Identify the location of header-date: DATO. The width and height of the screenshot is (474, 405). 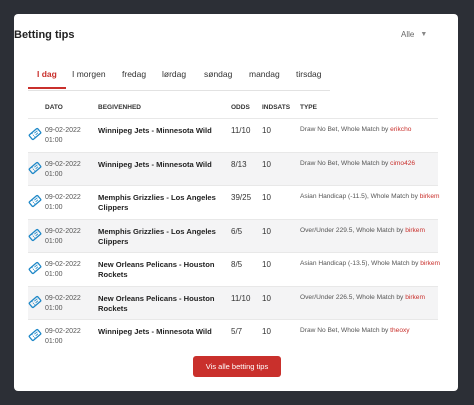
(54, 107).